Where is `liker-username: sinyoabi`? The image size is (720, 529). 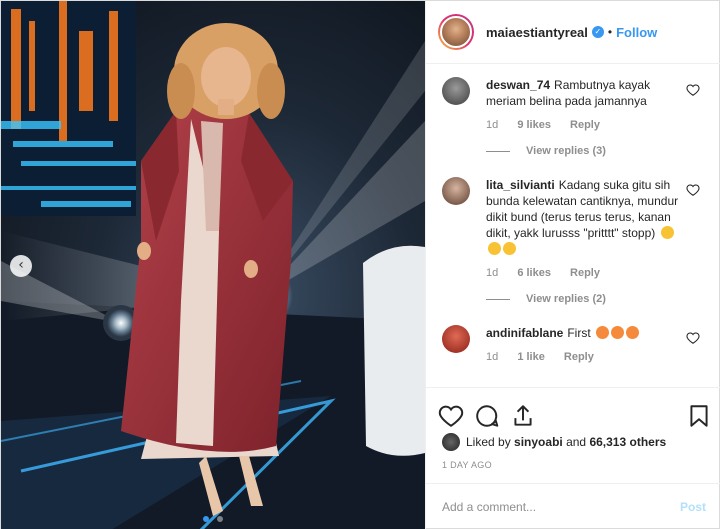
liker-username: sinyoabi is located at coordinates (538, 442).